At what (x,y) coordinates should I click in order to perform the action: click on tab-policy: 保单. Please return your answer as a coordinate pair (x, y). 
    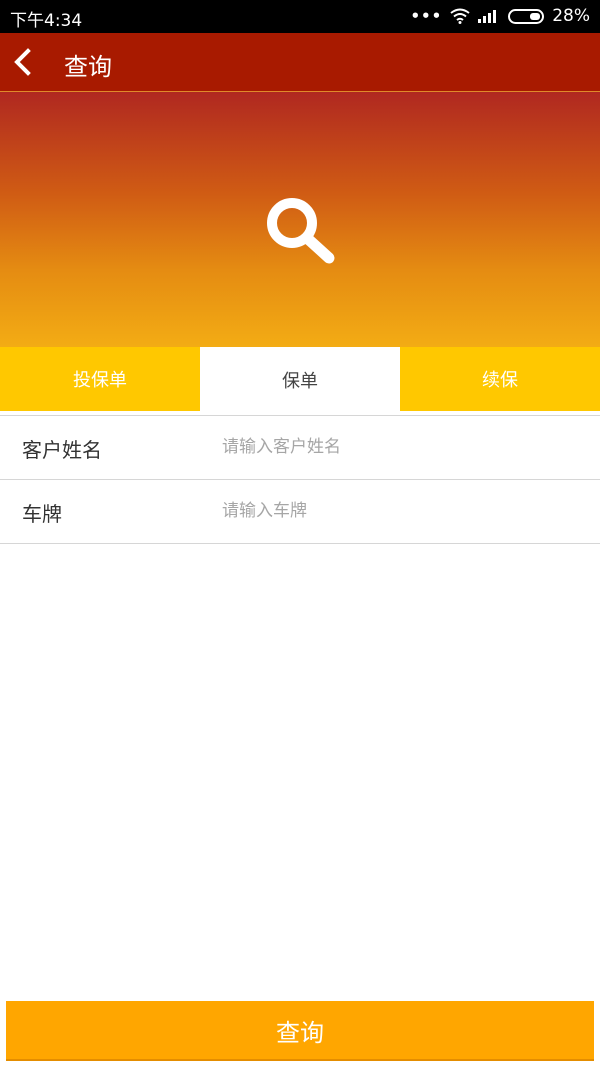
    Looking at the image, I should click on (300, 379).